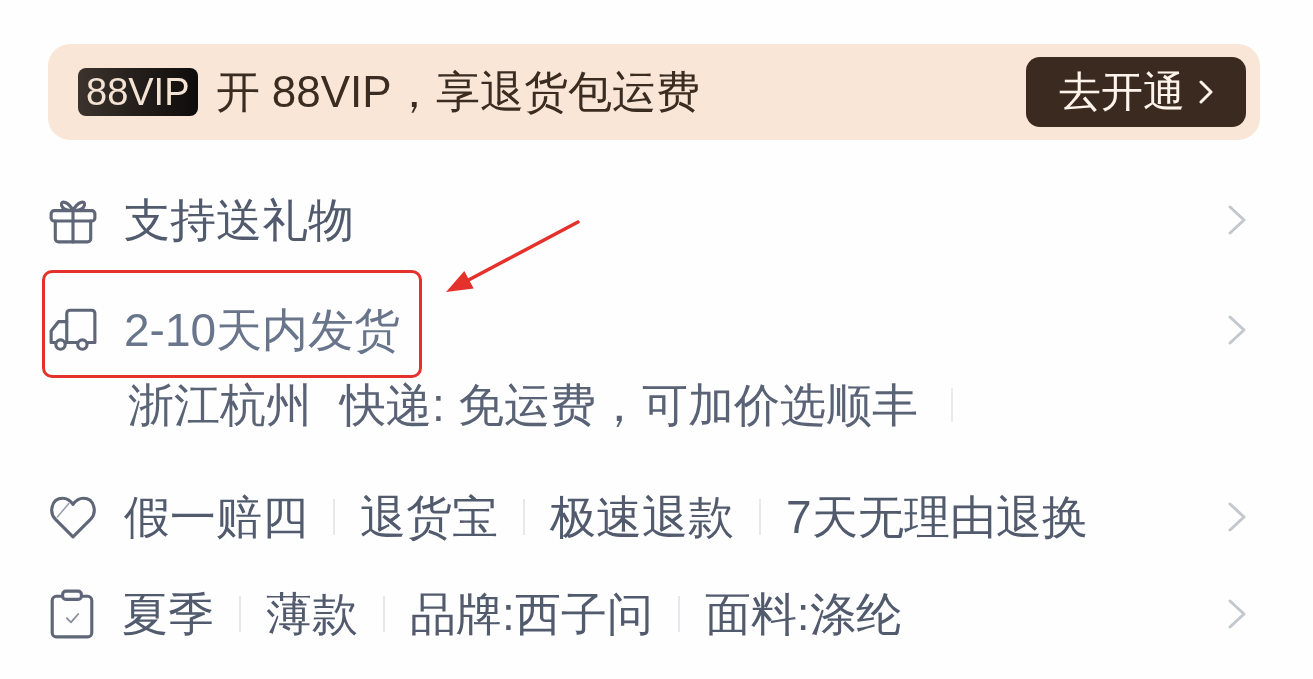 Image resolution: width=1313 pixels, height=679 pixels. What do you see at coordinates (531, 614) in the screenshot?
I see `tag-text: 品牌:西子问` at bounding box center [531, 614].